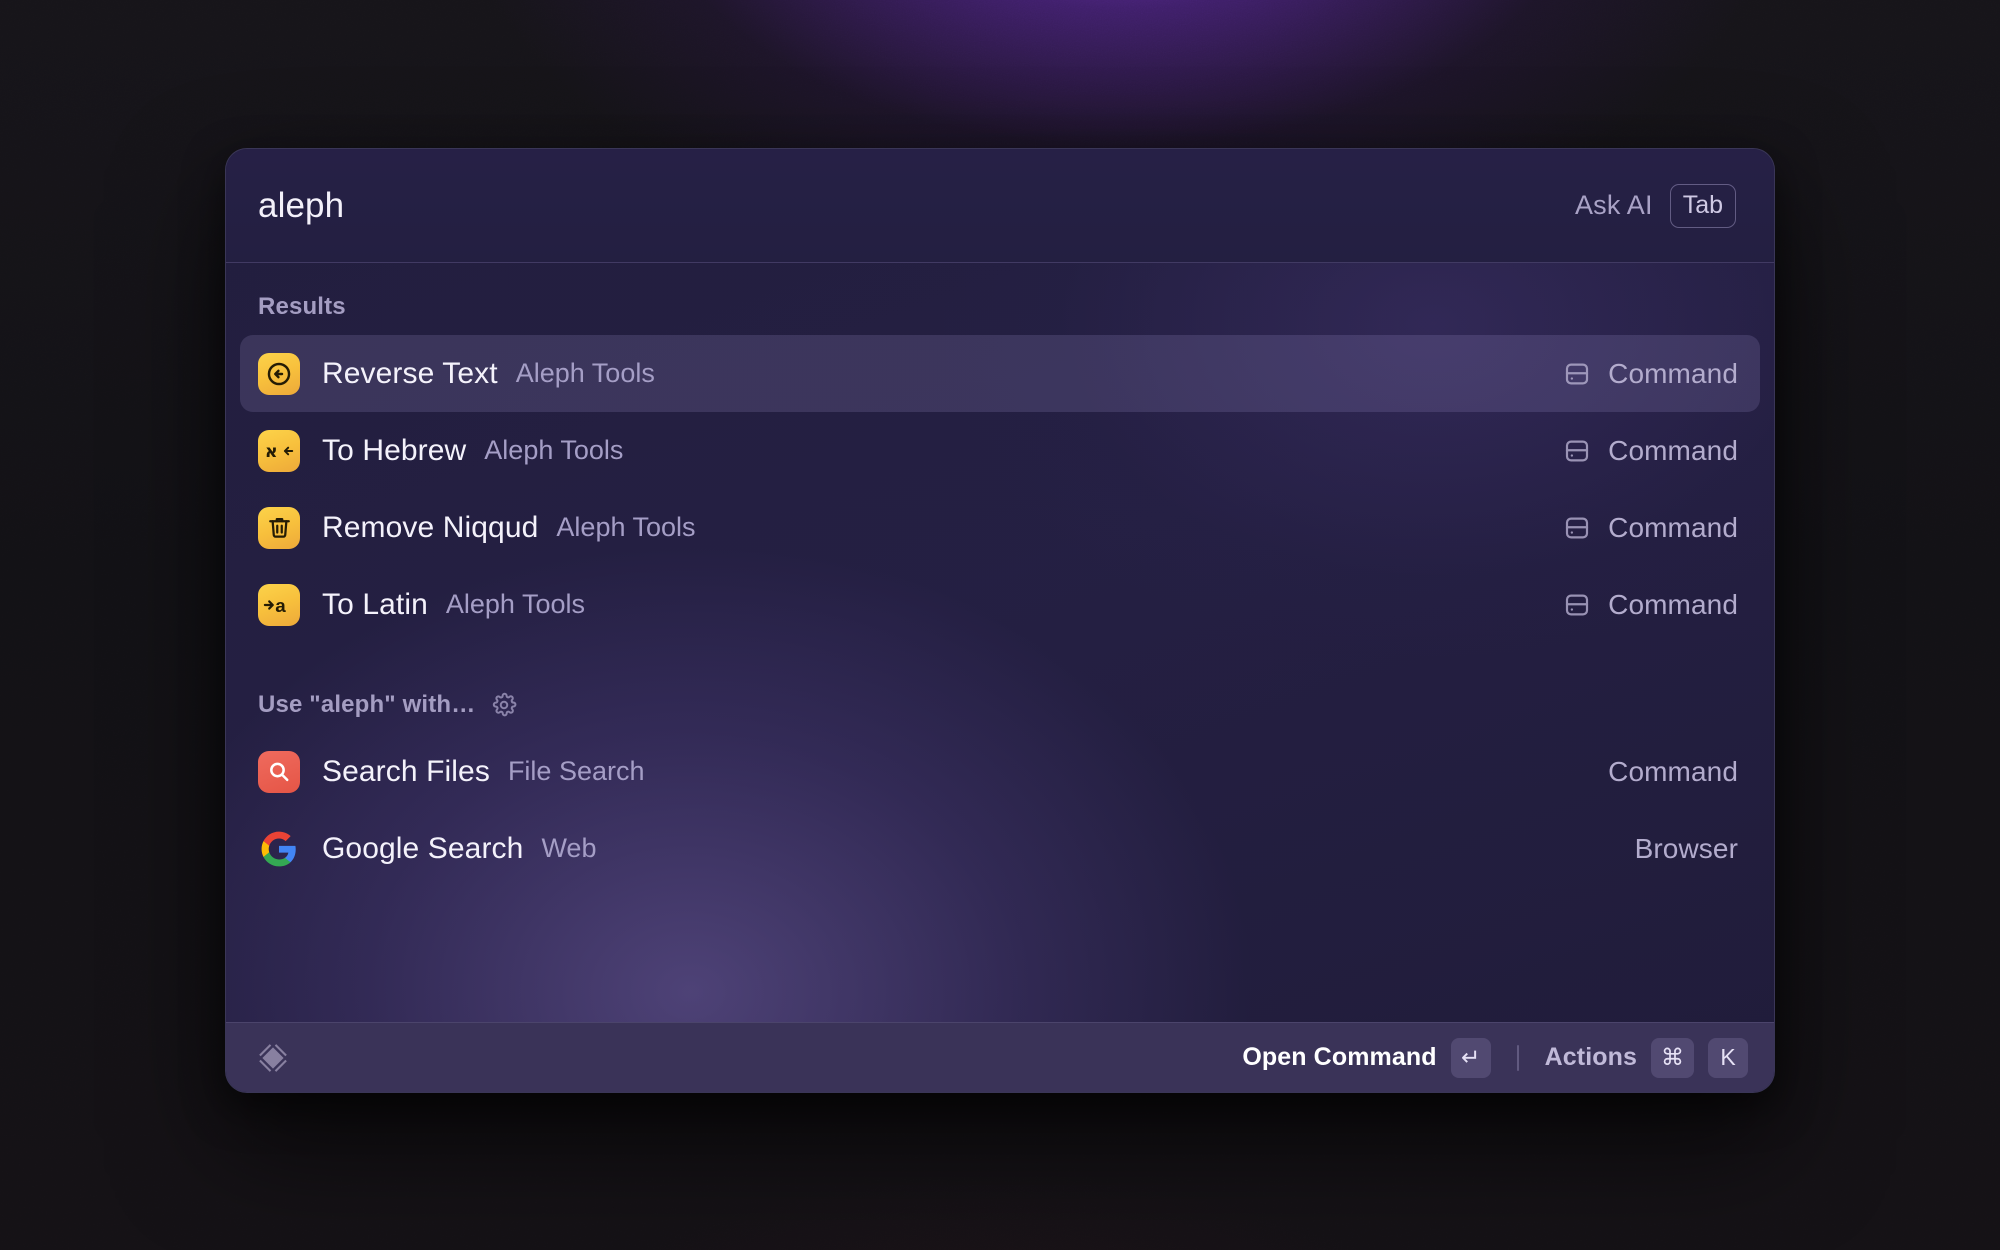 Image resolution: width=2000 pixels, height=1250 pixels. What do you see at coordinates (504, 705) in the screenshot?
I see `gear-icon` at bounding box center [504, 705].